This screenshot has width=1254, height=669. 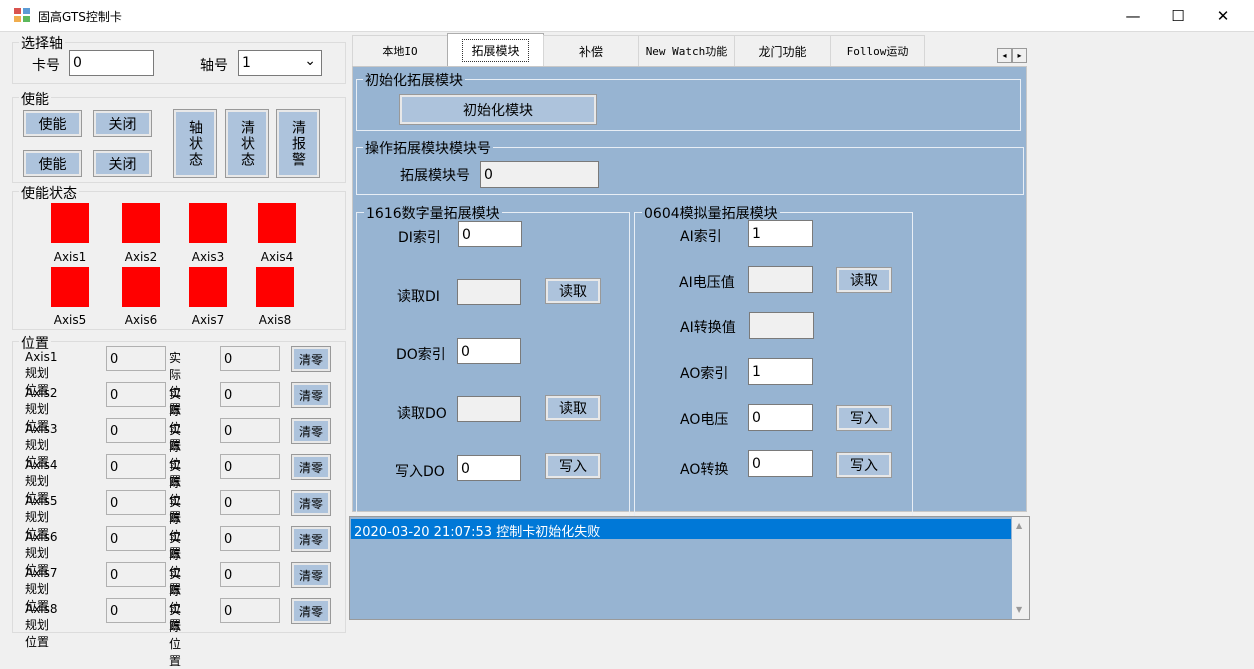 I want to click on axis1-actual-value: 0, so click(x=250, y=358).